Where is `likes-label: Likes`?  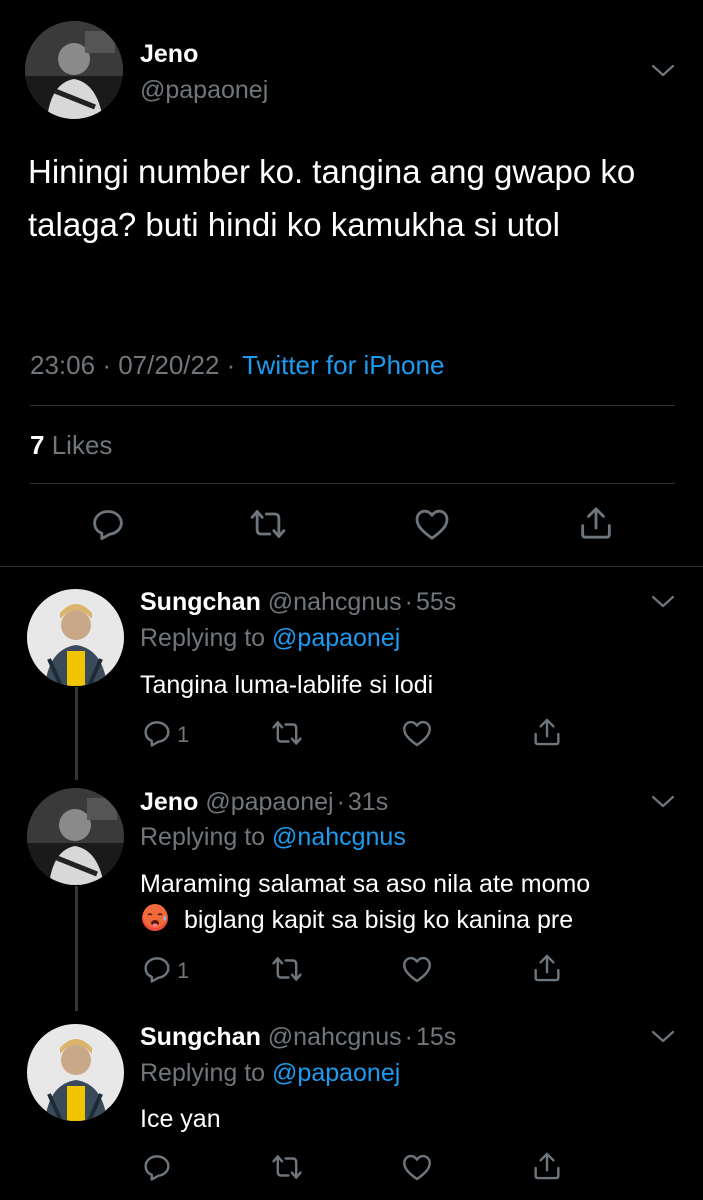 likes-label: Likes is located at coordinates (82, 445).